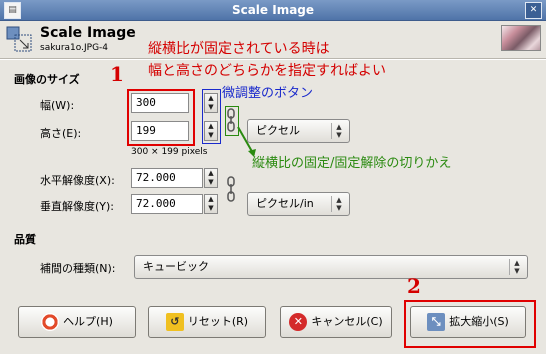 This screenshot has width=546, height=354. I want to click on unit-select: ピクセル ▲ ▼, so click(298, 131).